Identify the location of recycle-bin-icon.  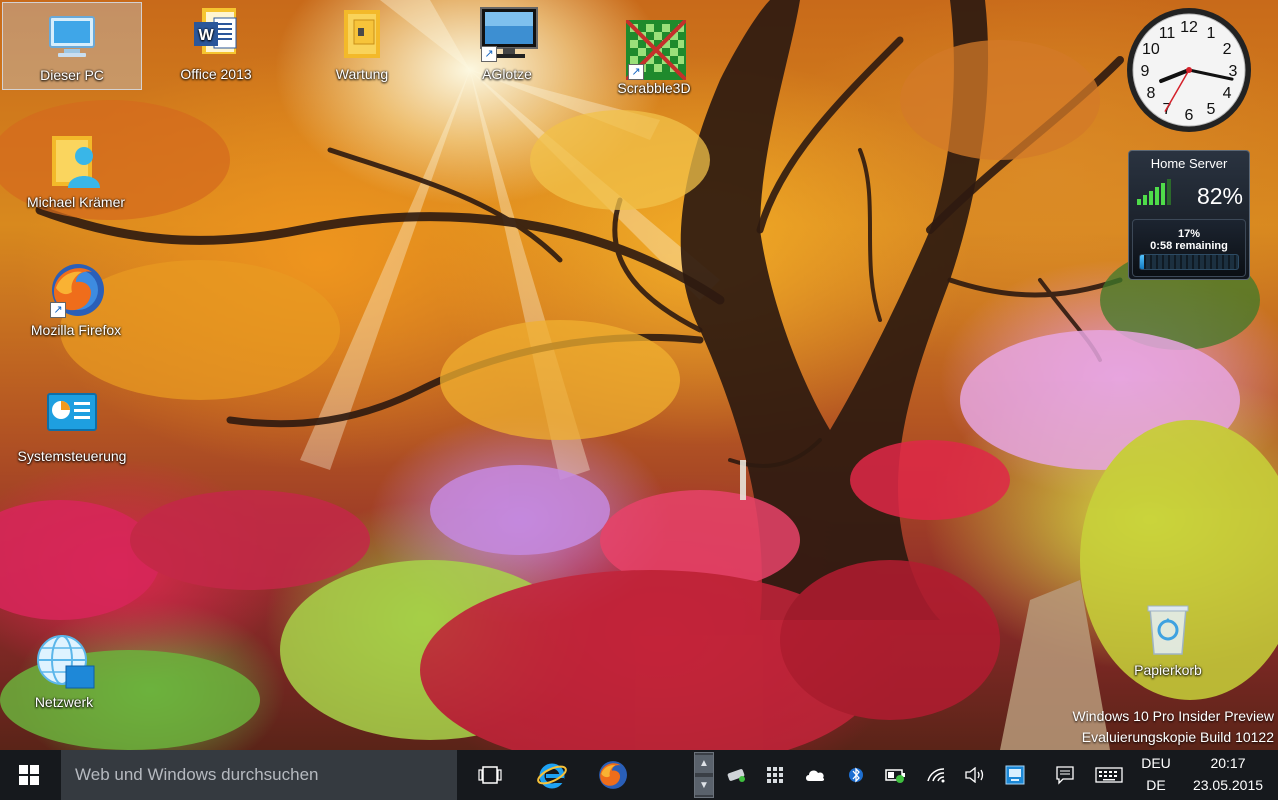
(1168, 630).